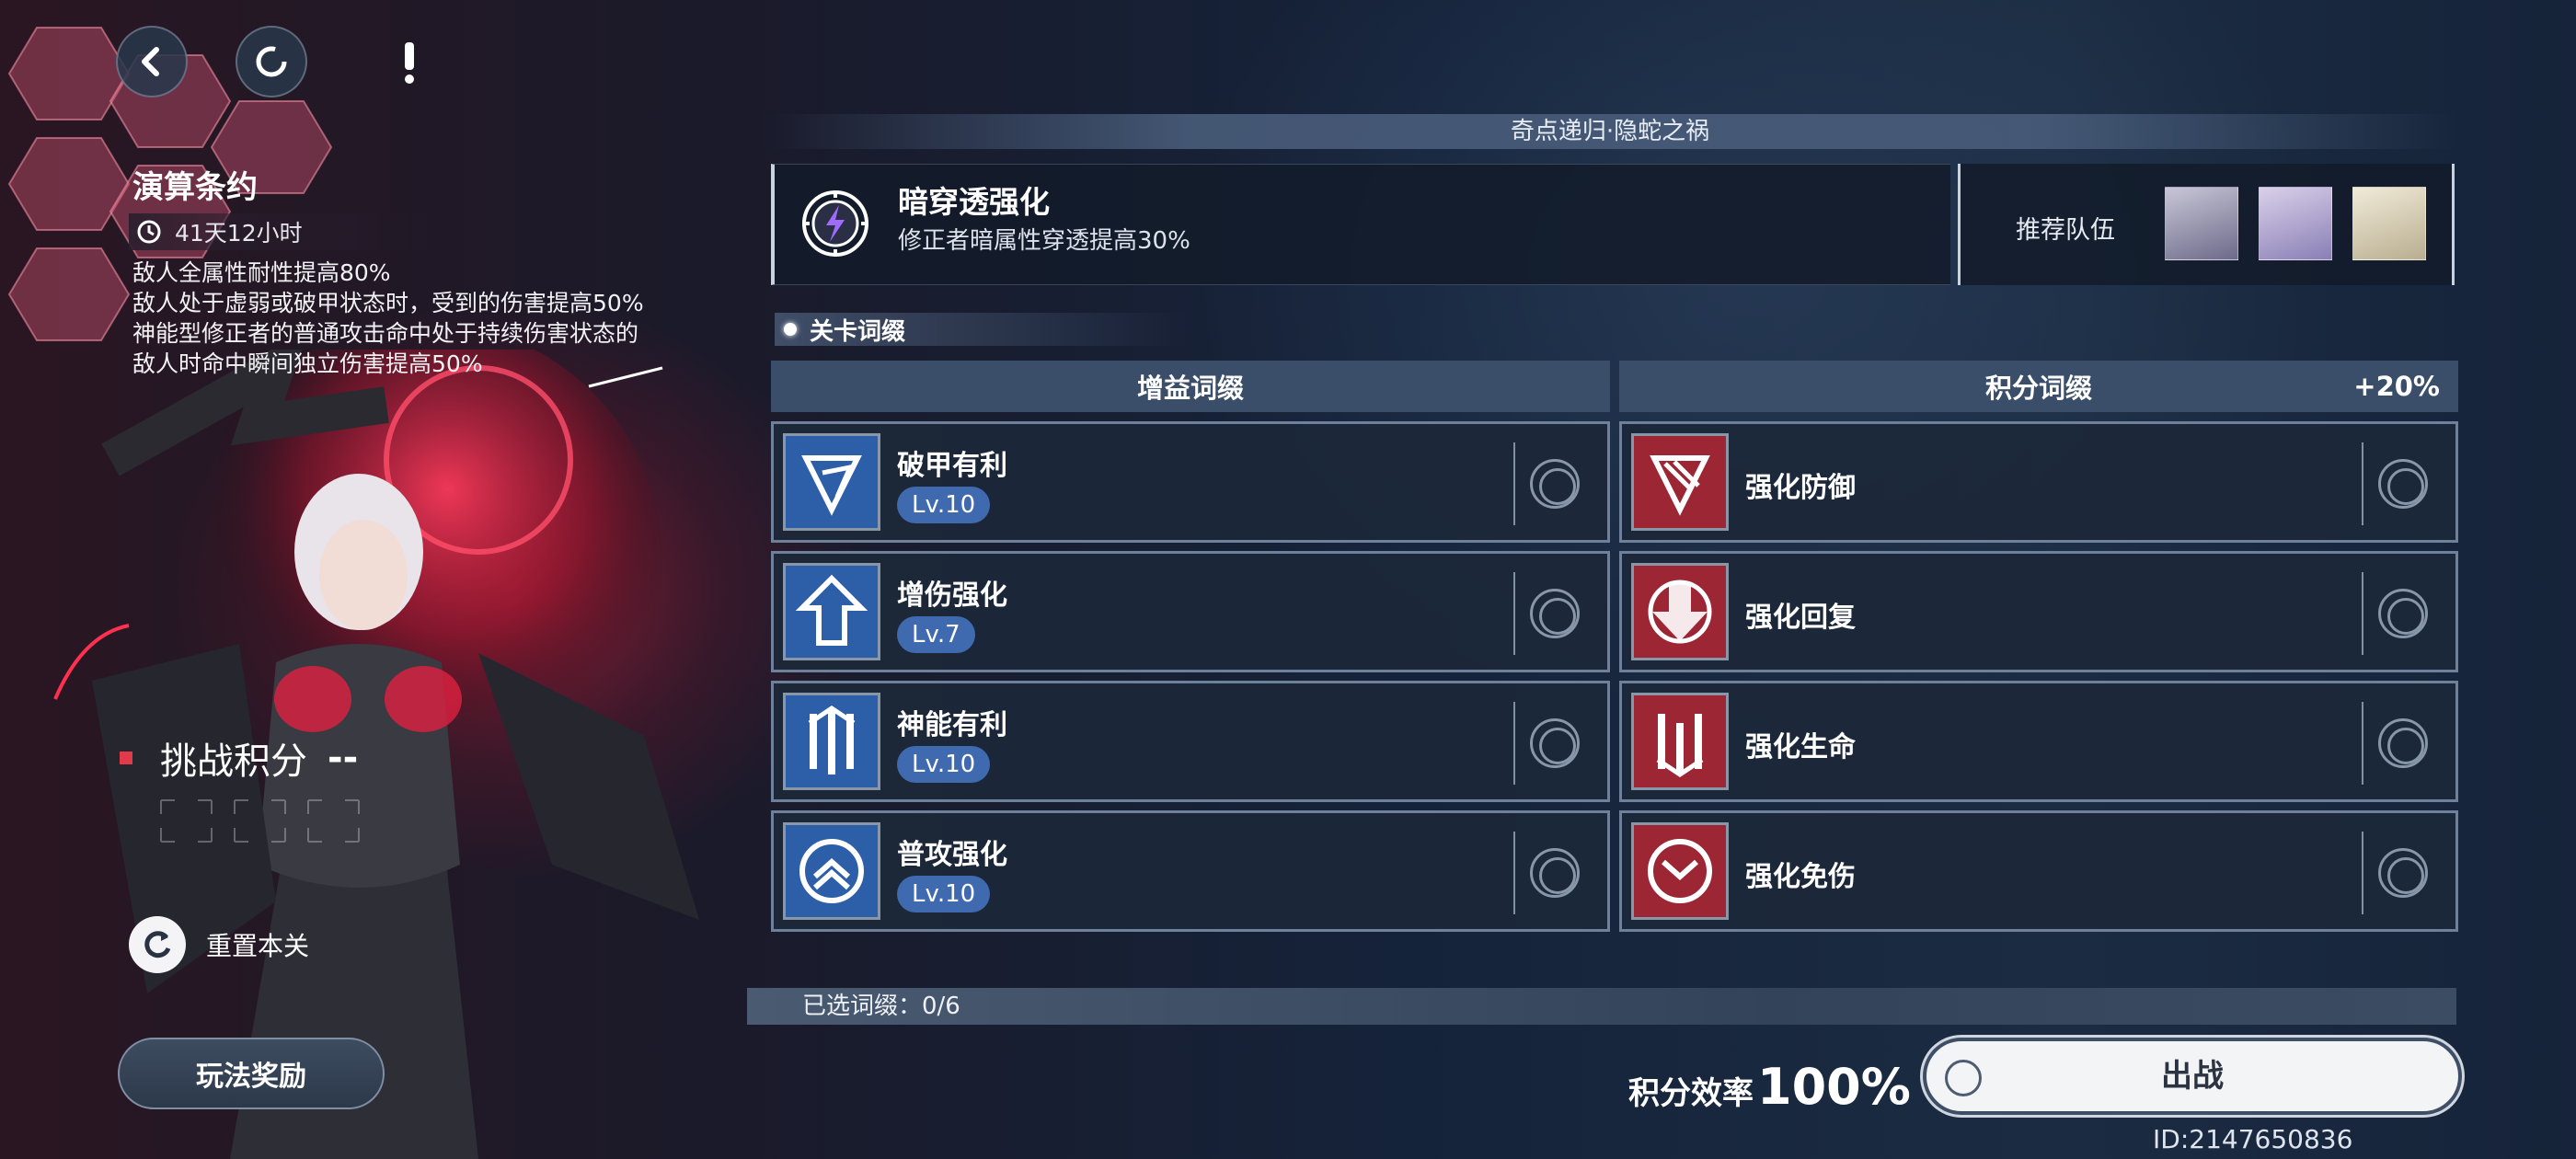 The width and height of the screenshot is (2576, 1159). What do you see at coordinates (1691, 1093) in the screenshot?
I see `score-efficiency-label: 积分效率` at bounding box center [1691, 1093].